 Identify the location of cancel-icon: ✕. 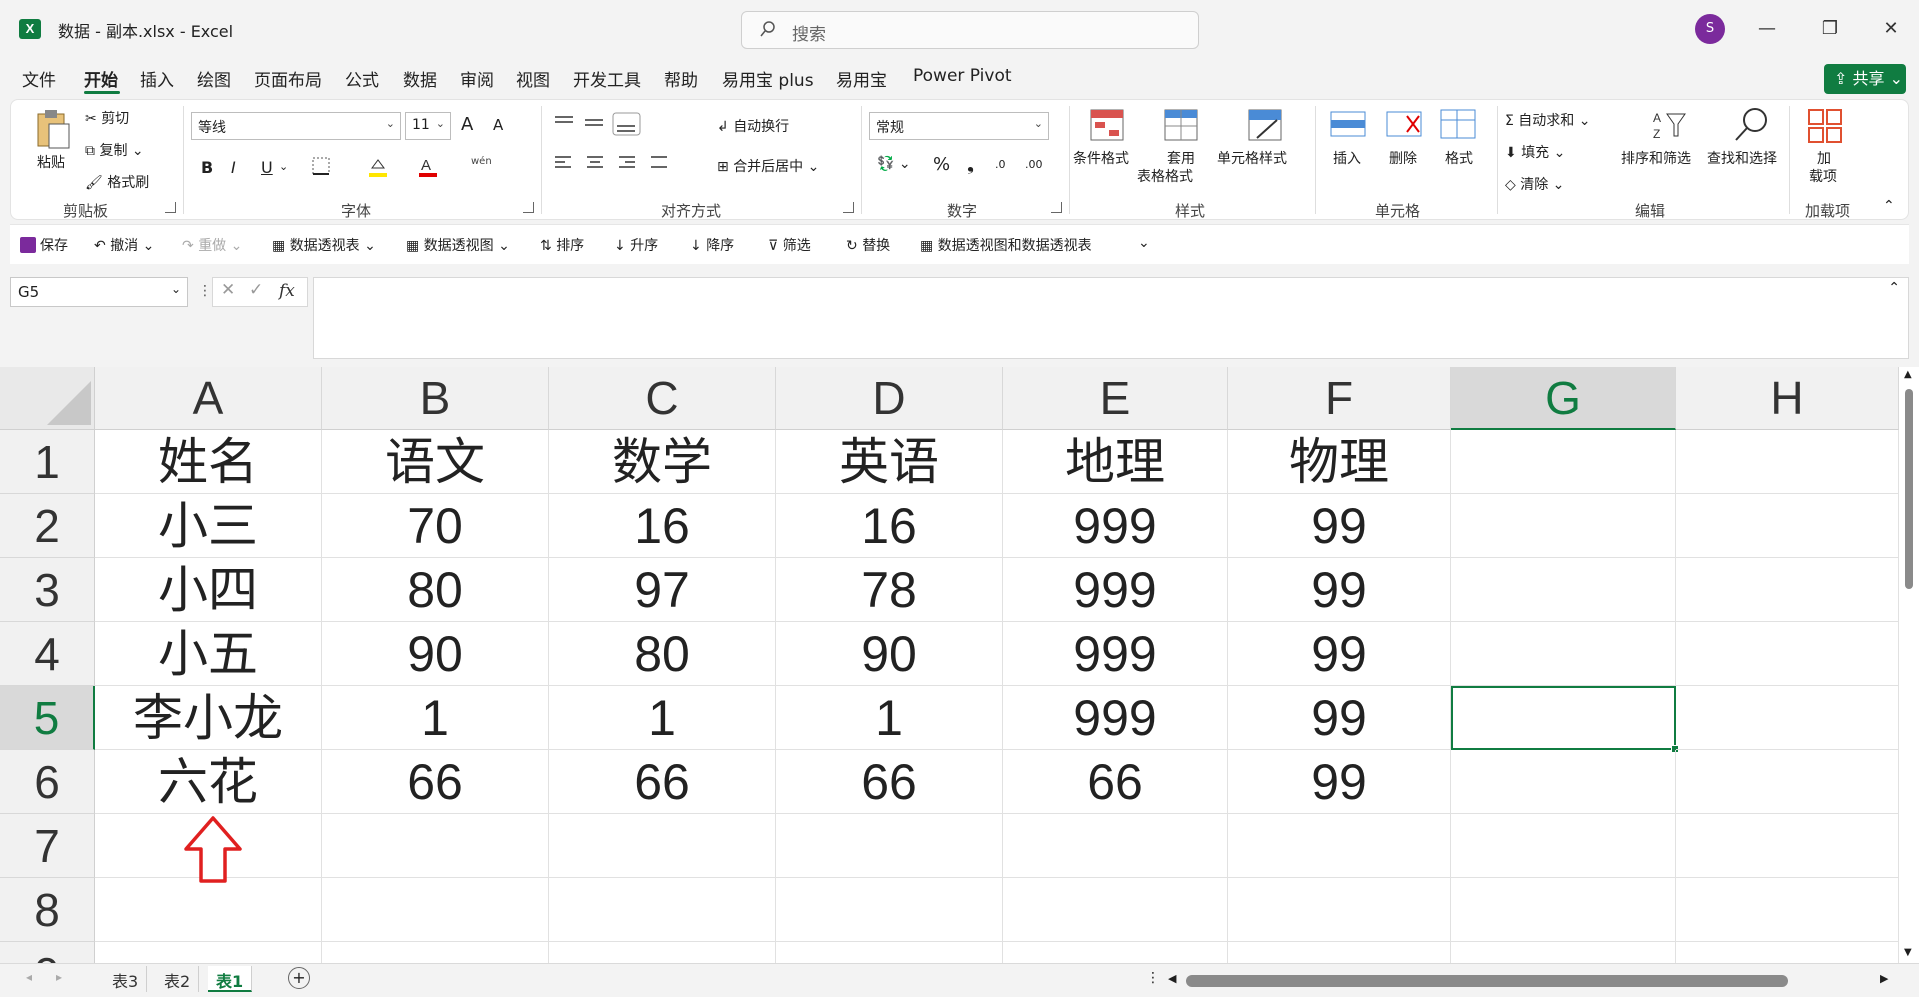
(228, 290).